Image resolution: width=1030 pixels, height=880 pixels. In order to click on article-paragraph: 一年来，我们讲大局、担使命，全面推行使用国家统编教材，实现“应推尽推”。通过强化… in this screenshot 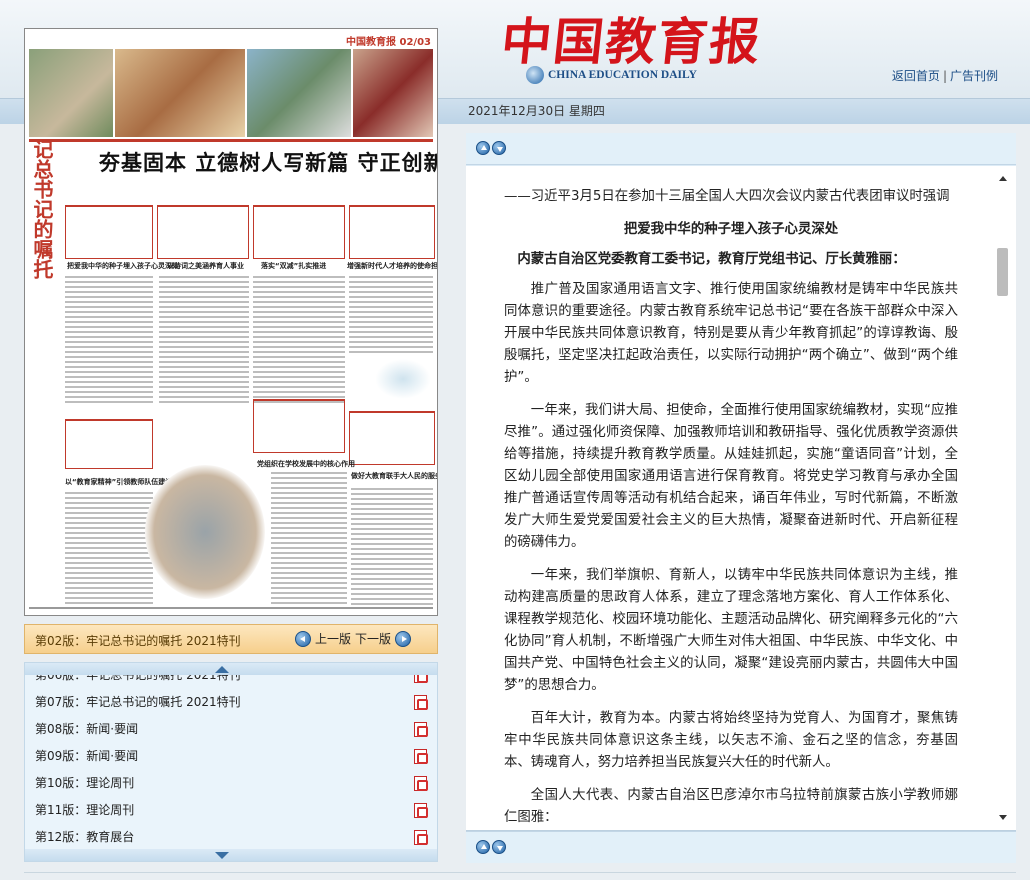, I will do `click(731, 476)`.